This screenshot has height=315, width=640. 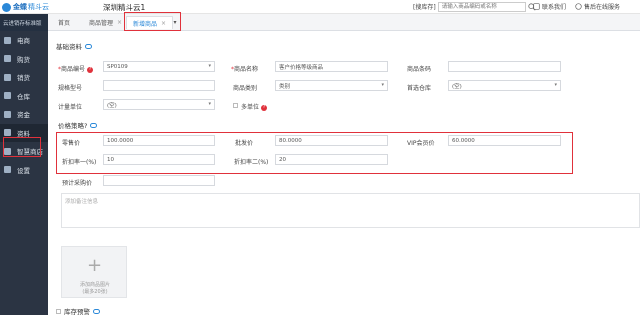 I want to click on sidebar-item-warehouse: 仓库, so click(x=24, y=96).